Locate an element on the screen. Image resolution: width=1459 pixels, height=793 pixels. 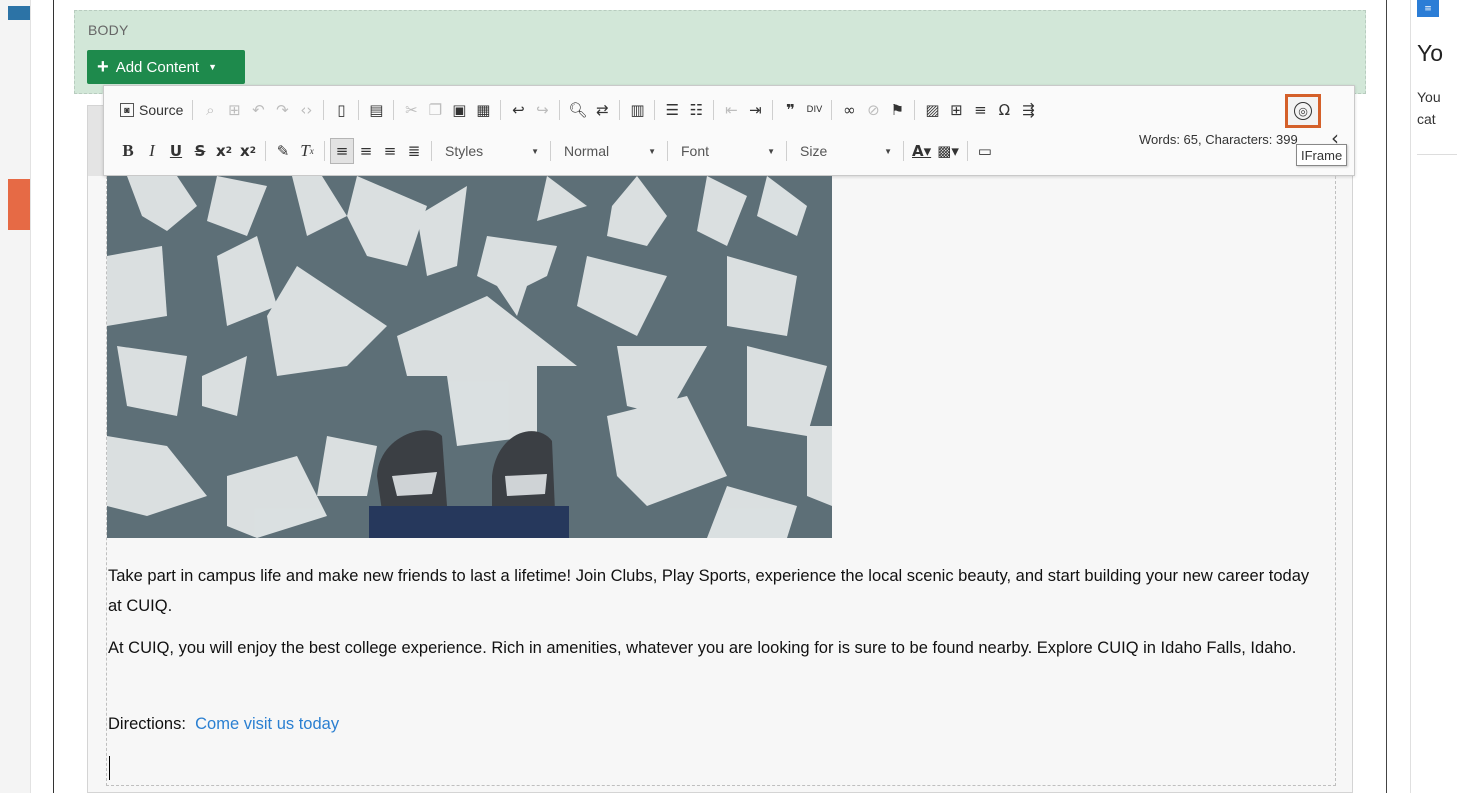
align-left-icon: ≡ is located at coordinates (342, 151).